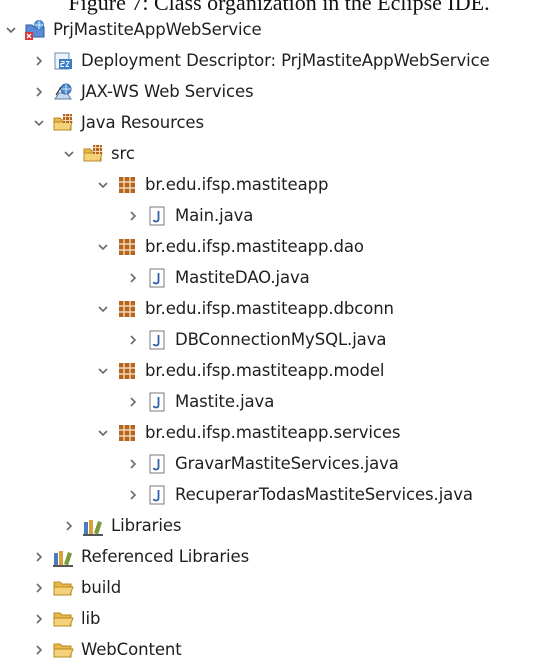  I want to click on tree-item-label: MastiteDAO.java, so click(242, 277).